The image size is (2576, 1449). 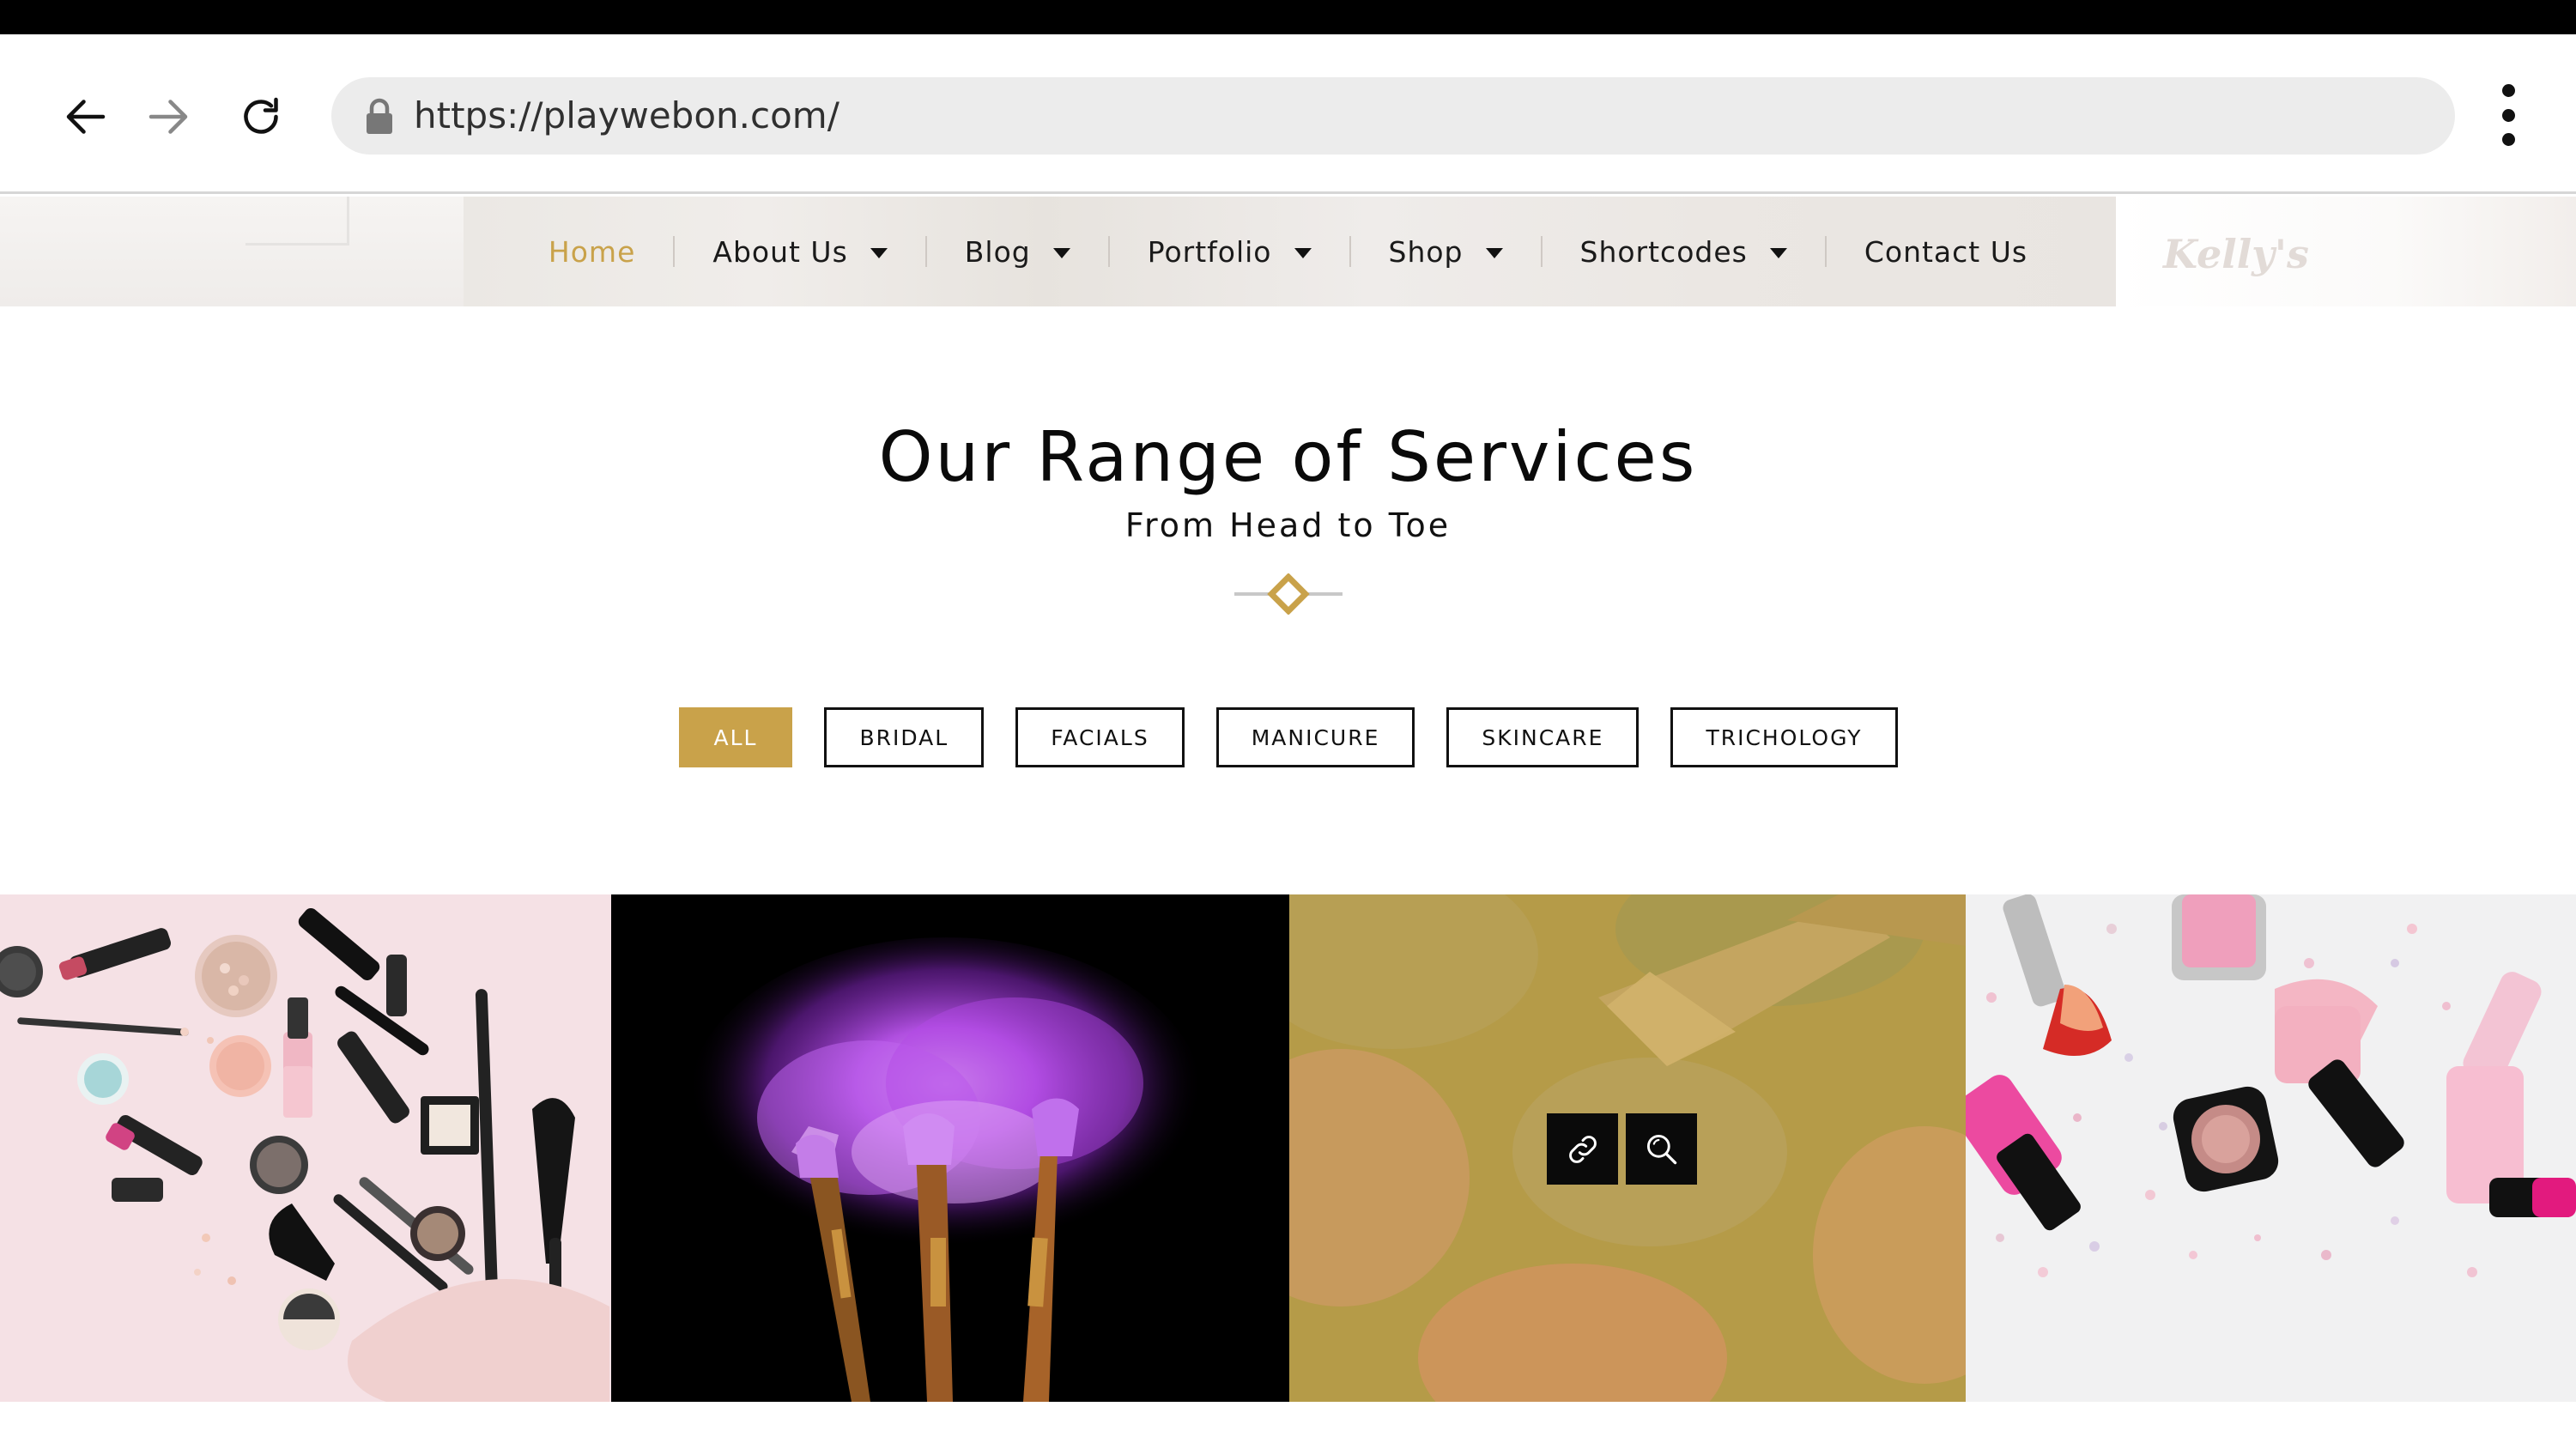 I want to click on nav-label: Blog, so click(x=998, y=251).